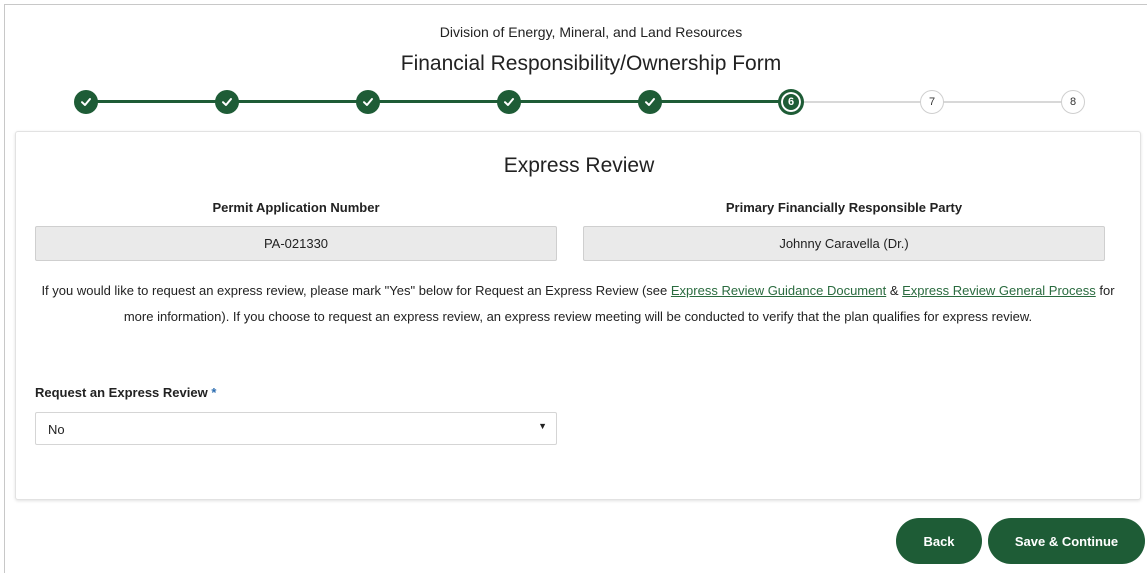 This screenshot has width=1147, height=573. I want to click on stepper-line-complete, so click(438, 101).